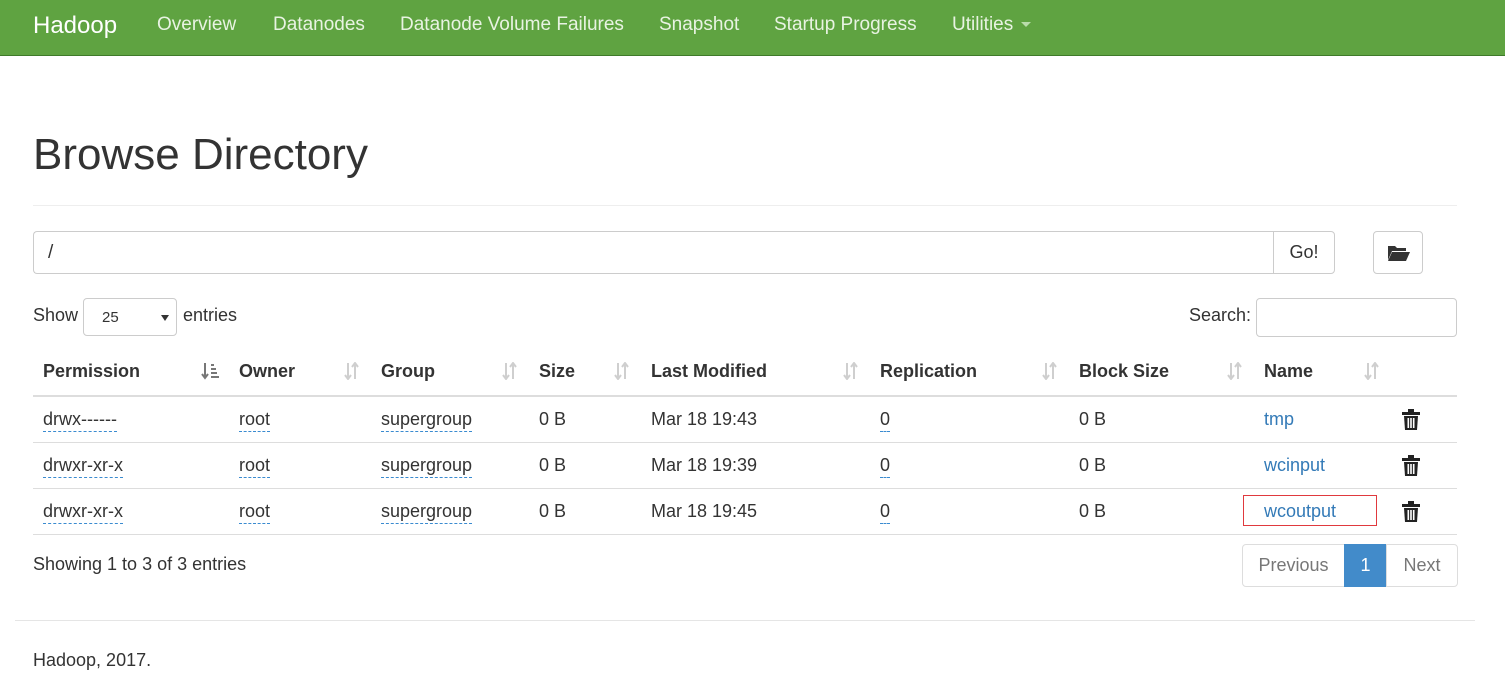  What do you see at coordinates (56, 315) in the screenshot?
I see `show-label: Show` at bounding box center [56, 315].